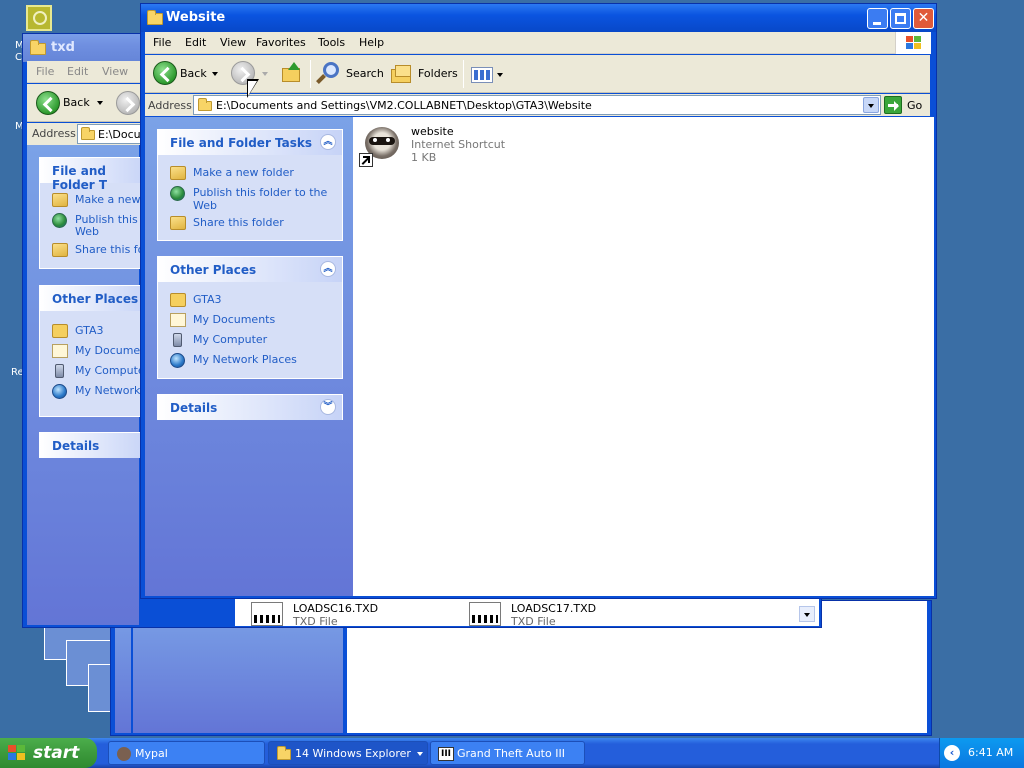 This screenshot has height=768, width=1024. What do you see at coordinates (241, 143) in the screenshot?
I see `tasks-panel-title: File and Folder Tasks` at bounding box center [241, 143].